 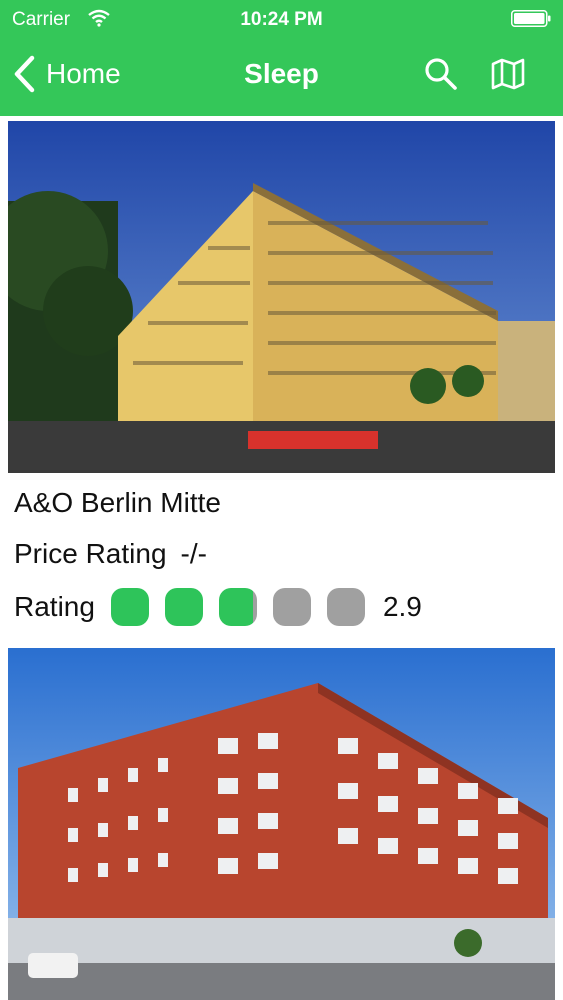 What do you see at coordinates (402, 606) in the screenshot?
I see `rating-value: 2.9` at bounding box center [402, 606].